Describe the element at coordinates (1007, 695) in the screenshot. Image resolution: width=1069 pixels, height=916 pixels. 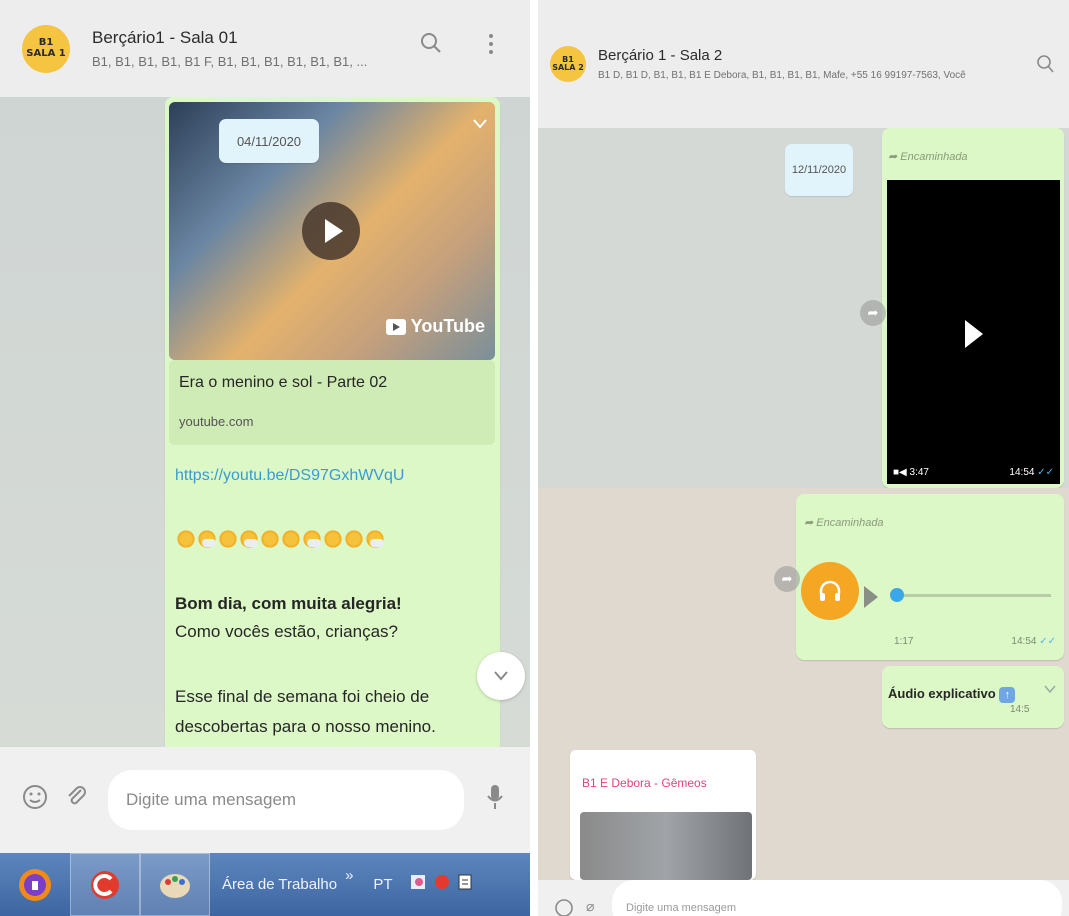
I see `info-icon: ↑` at that location.